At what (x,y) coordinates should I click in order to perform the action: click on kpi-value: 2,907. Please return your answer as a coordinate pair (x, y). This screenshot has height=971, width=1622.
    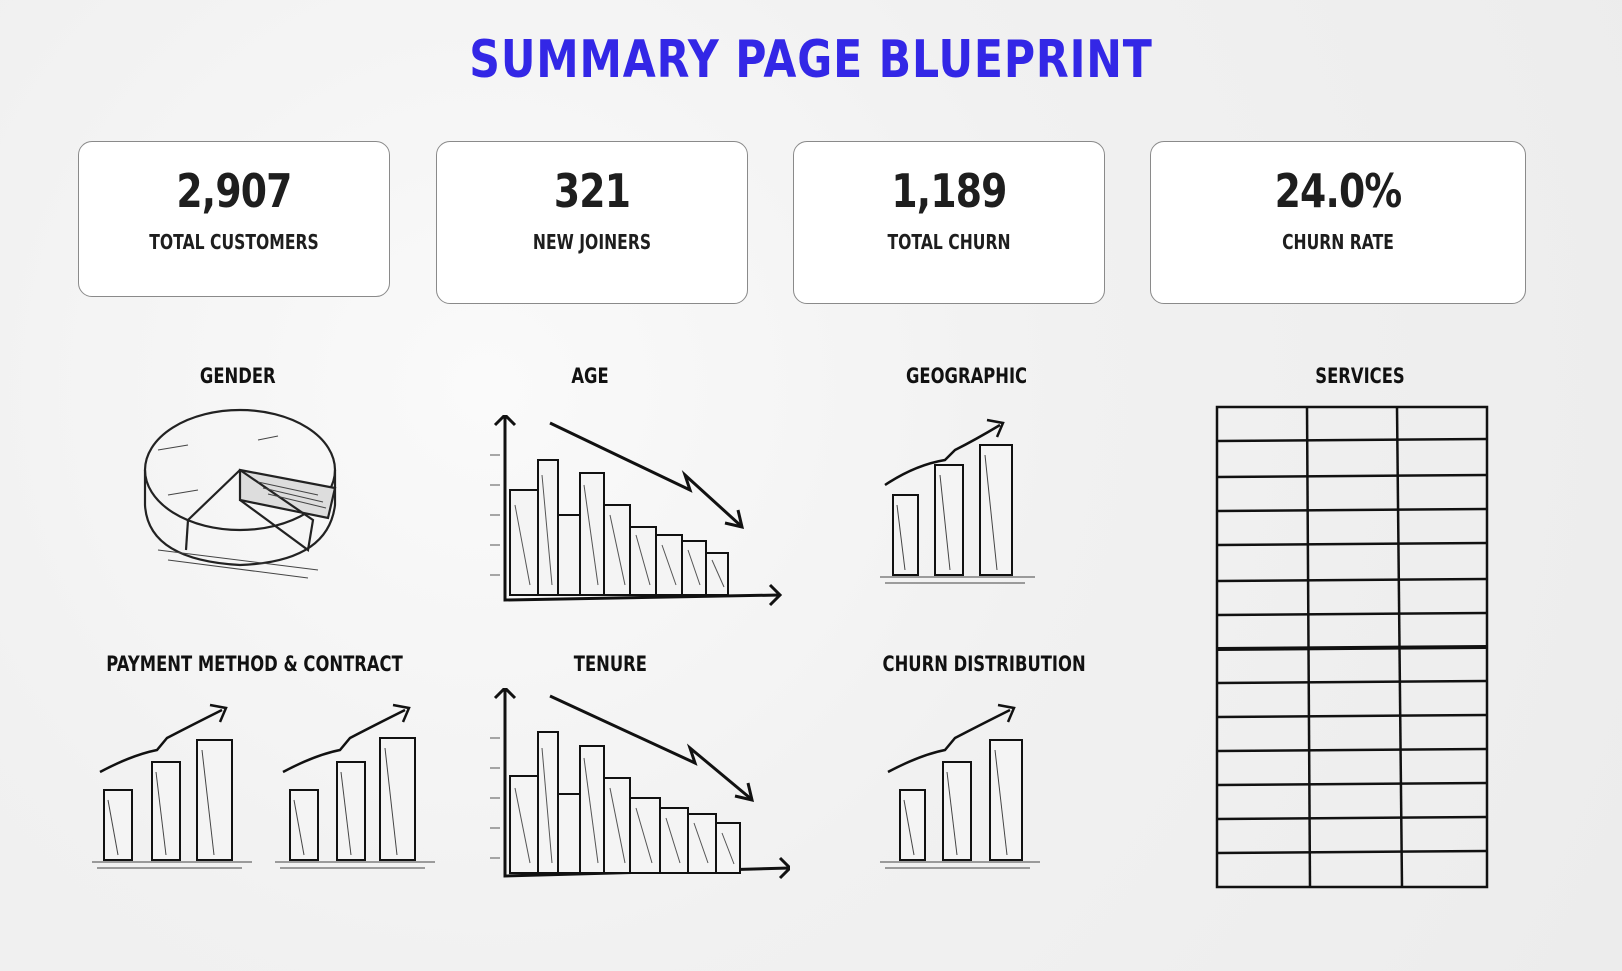
    Looking at the image, I should click on (234, 191).